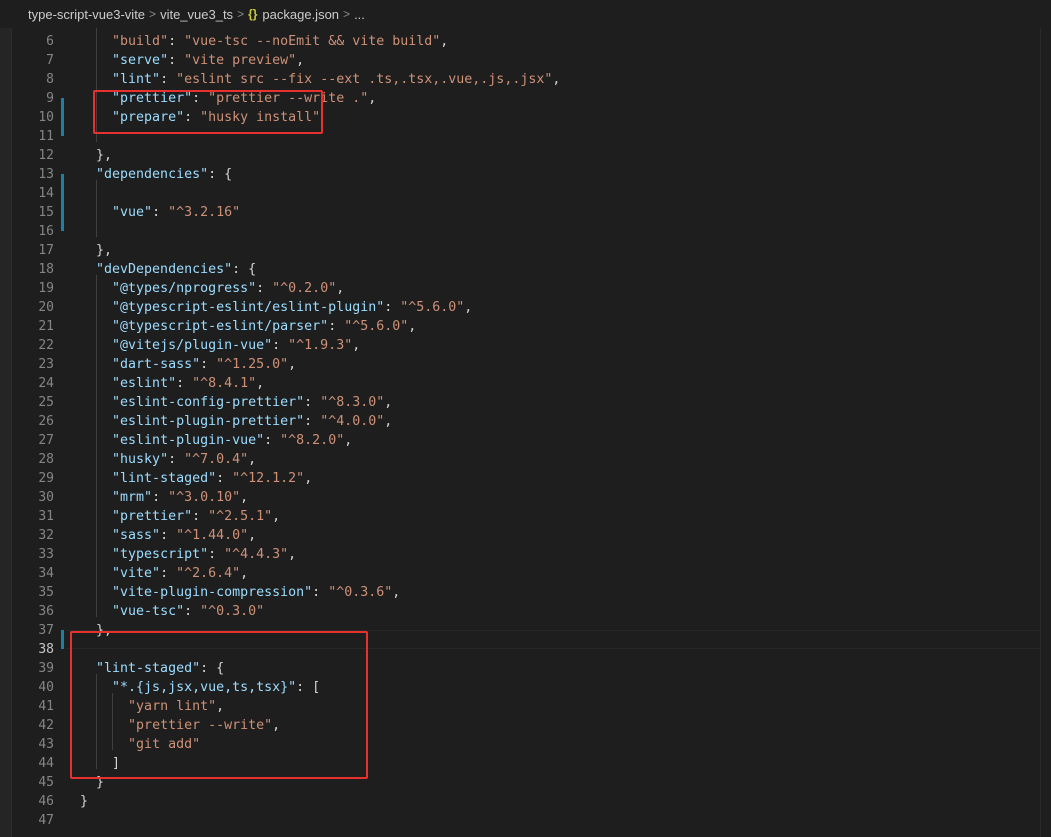 The image size is (1051, 837). What do you see at coordinates (156, 364) in the screenshot?
I see `json-key: "dart-sass"` at bounding box center [156, 364].